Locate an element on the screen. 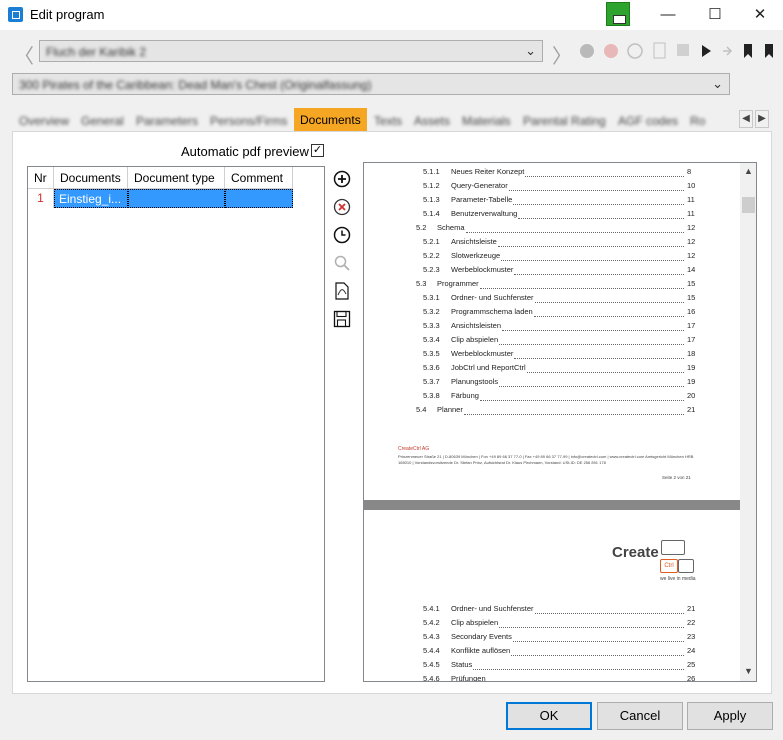 This screenshot has width=783, height=740. toc-title: Programmschema laden is located at coordinates (492, 311).